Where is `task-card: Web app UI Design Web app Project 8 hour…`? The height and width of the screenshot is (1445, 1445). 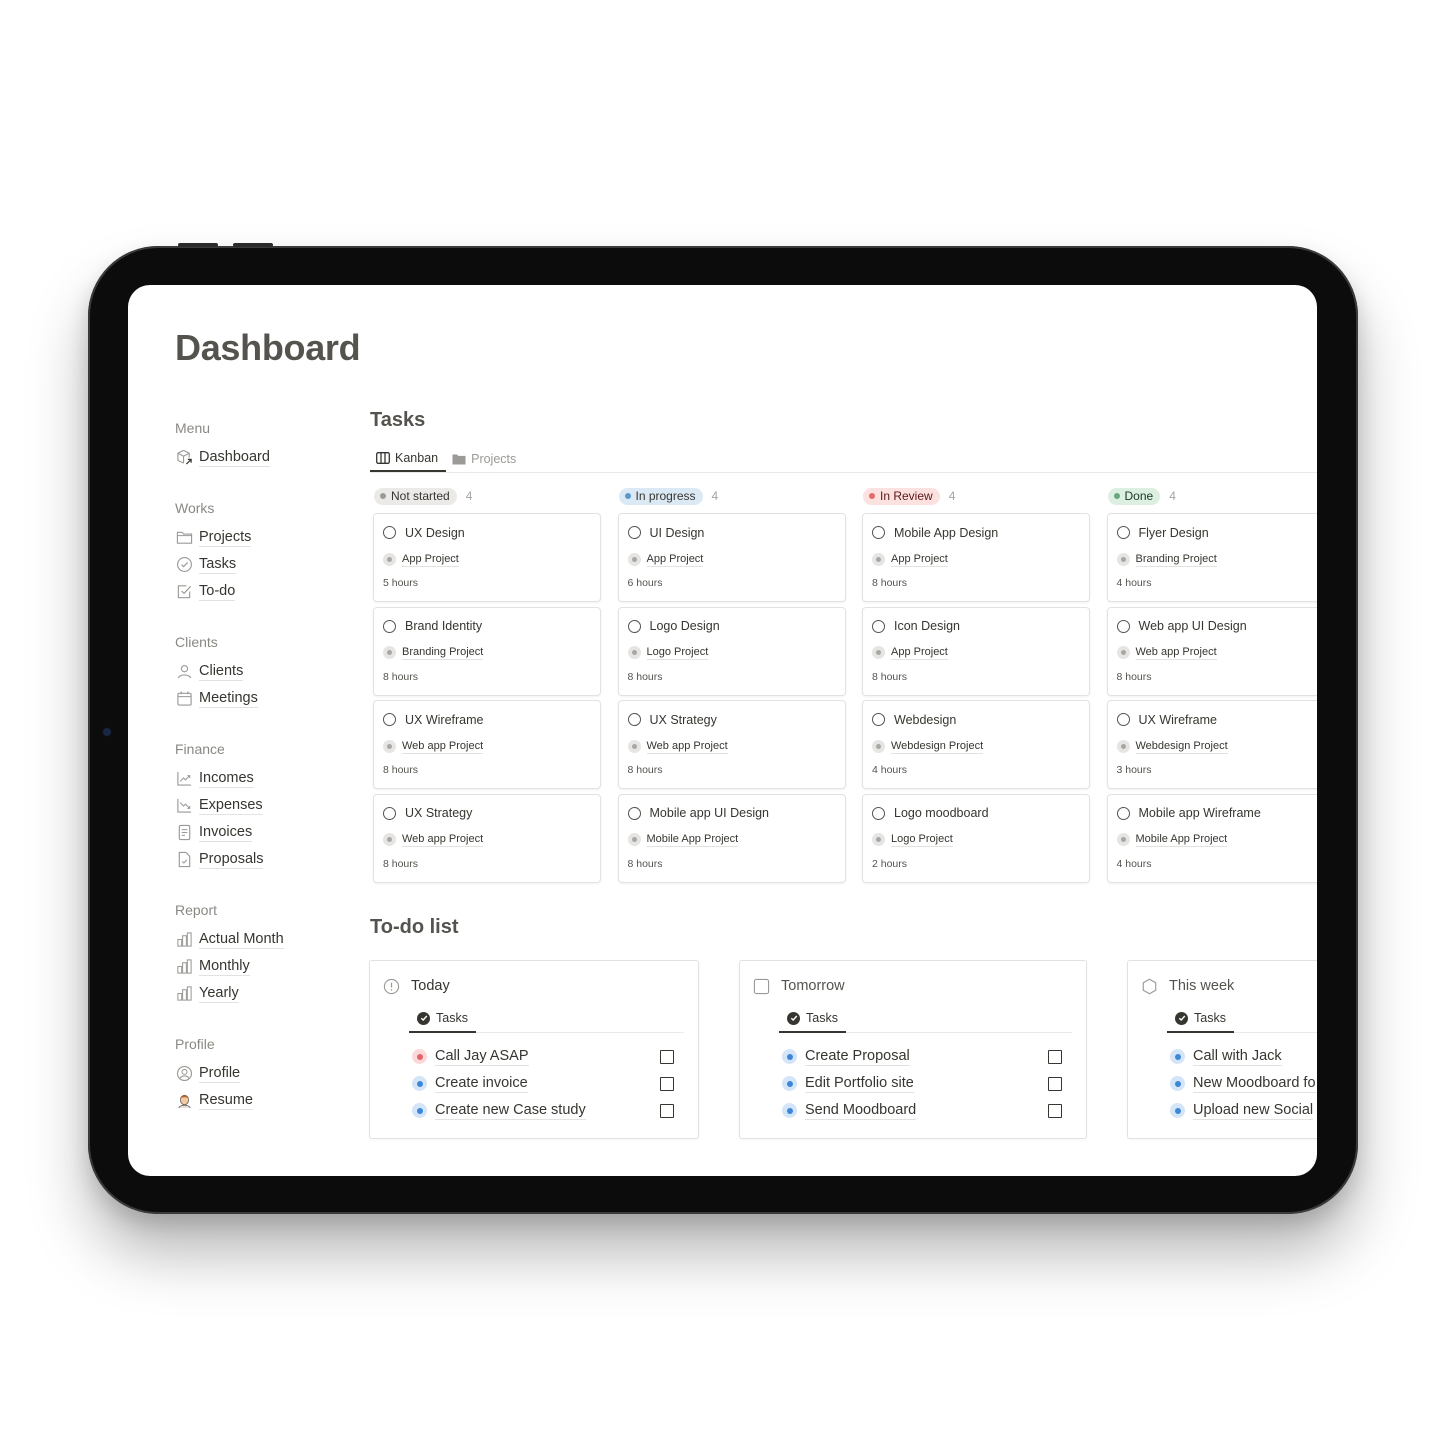 task-card: Web app UI Design Web app Project 8 hour… is located at coordinates (1211, 651).